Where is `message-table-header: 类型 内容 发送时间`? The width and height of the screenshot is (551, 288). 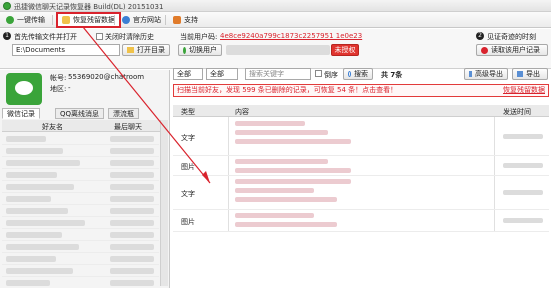 message-table-header: 类型 内容 发送时间 is located at coordinates (361, 111).